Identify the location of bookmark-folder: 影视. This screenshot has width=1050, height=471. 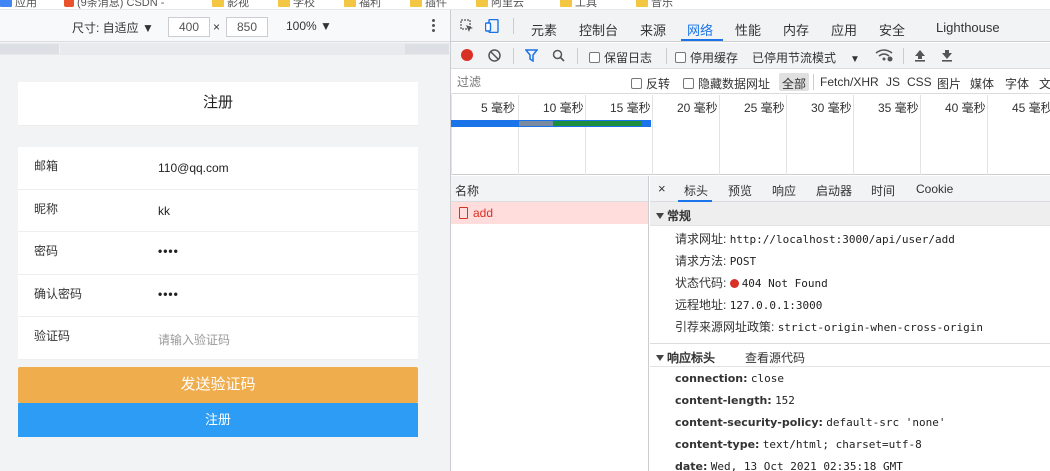
(230, 4).